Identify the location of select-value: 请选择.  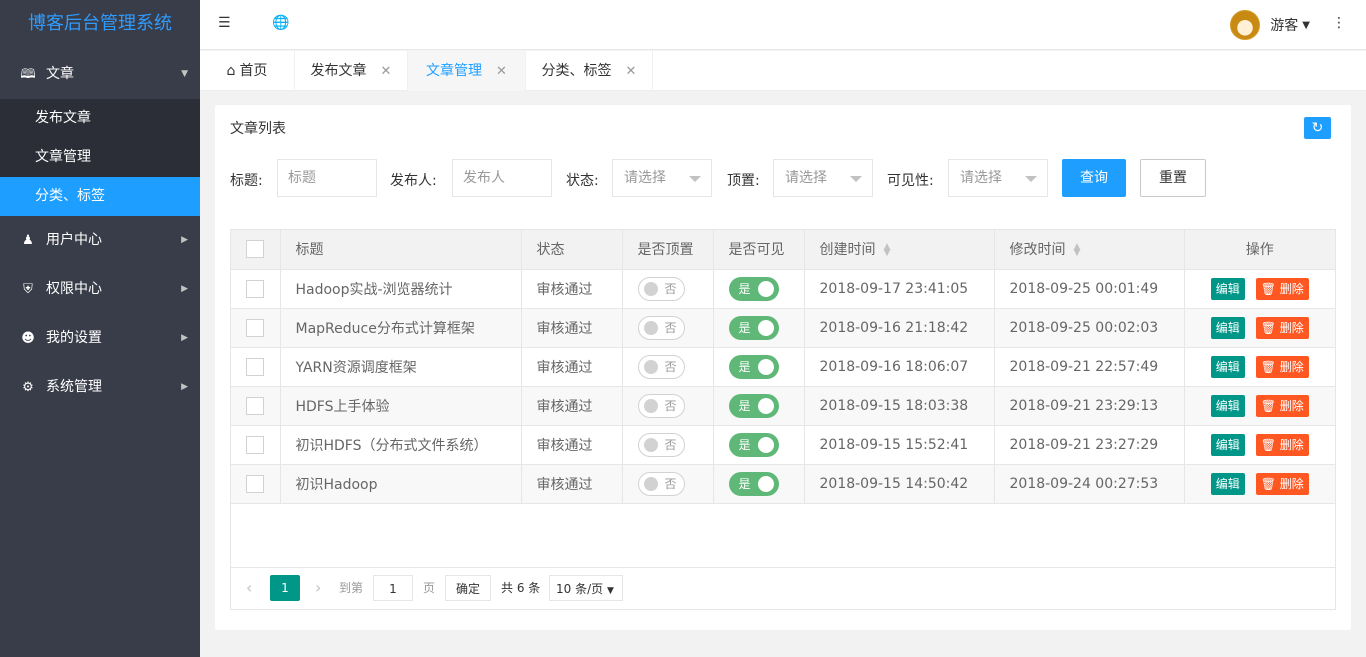
(981, 178).